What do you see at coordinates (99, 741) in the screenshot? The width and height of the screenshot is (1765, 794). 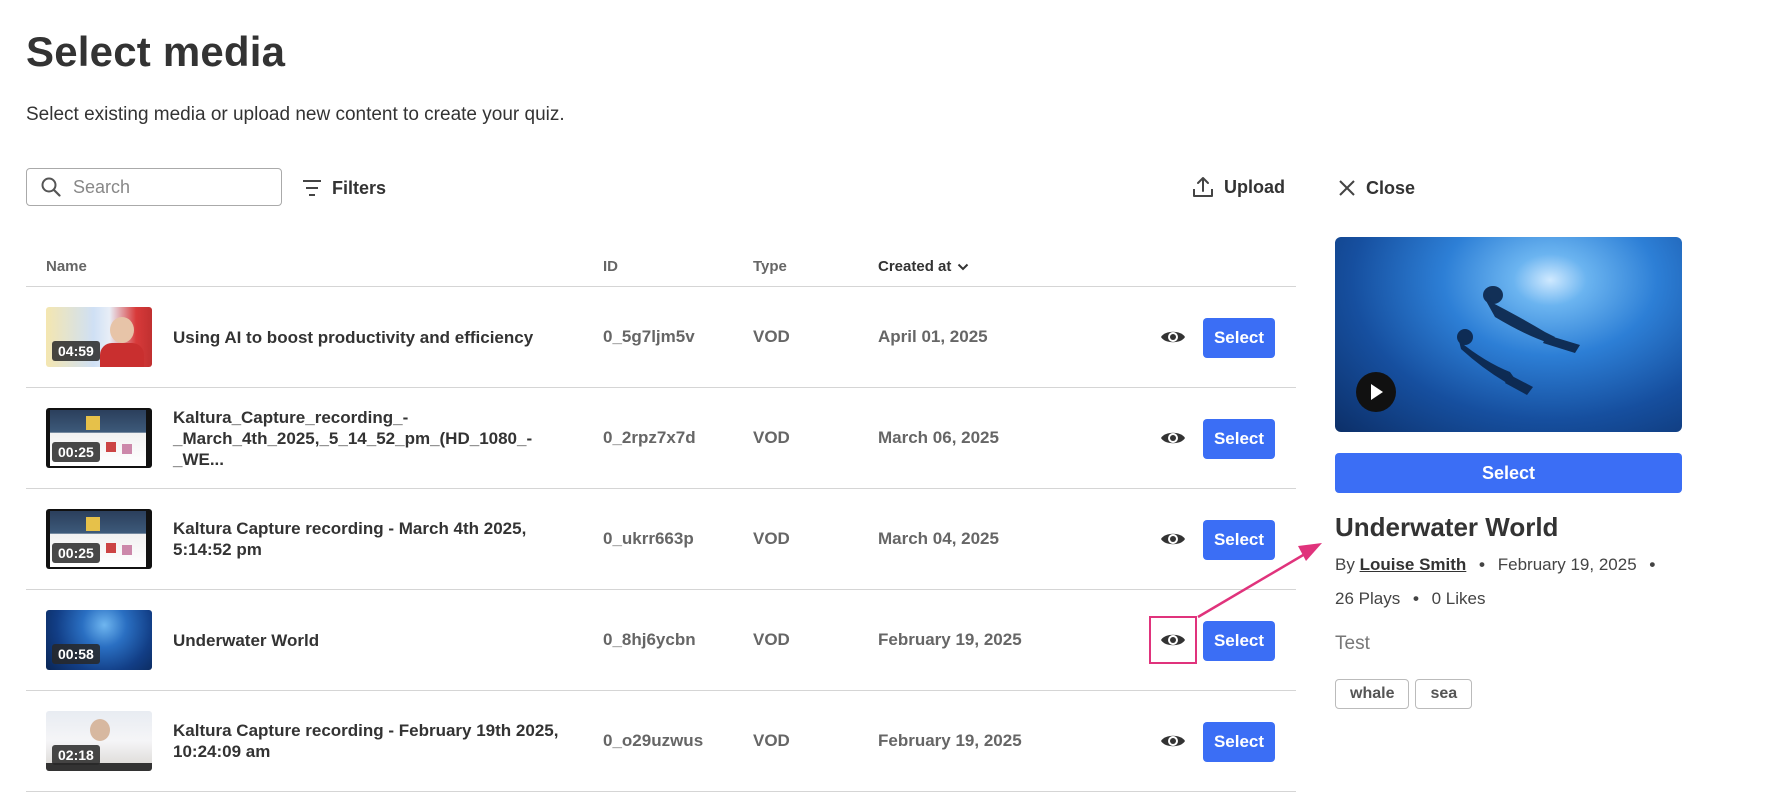 I see `media-thumbnail: 02:18` at bounding box center [99, 741].